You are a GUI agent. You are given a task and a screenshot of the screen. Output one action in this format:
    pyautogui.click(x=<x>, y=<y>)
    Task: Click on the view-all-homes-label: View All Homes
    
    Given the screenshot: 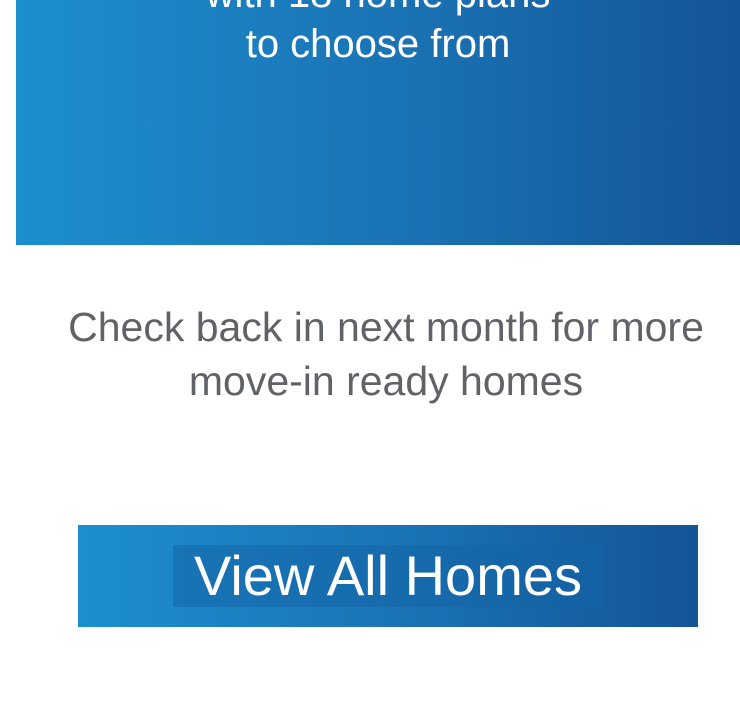 What is the action you would take?
    pyautogui.click(x=387, y=576)
    